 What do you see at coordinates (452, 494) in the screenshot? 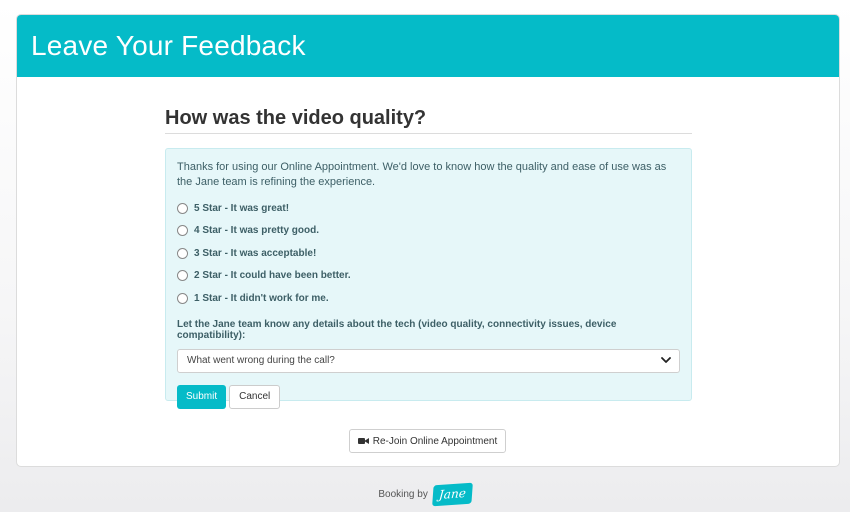
I see `jane-logo: Jane` at bounding box center [452, 494].